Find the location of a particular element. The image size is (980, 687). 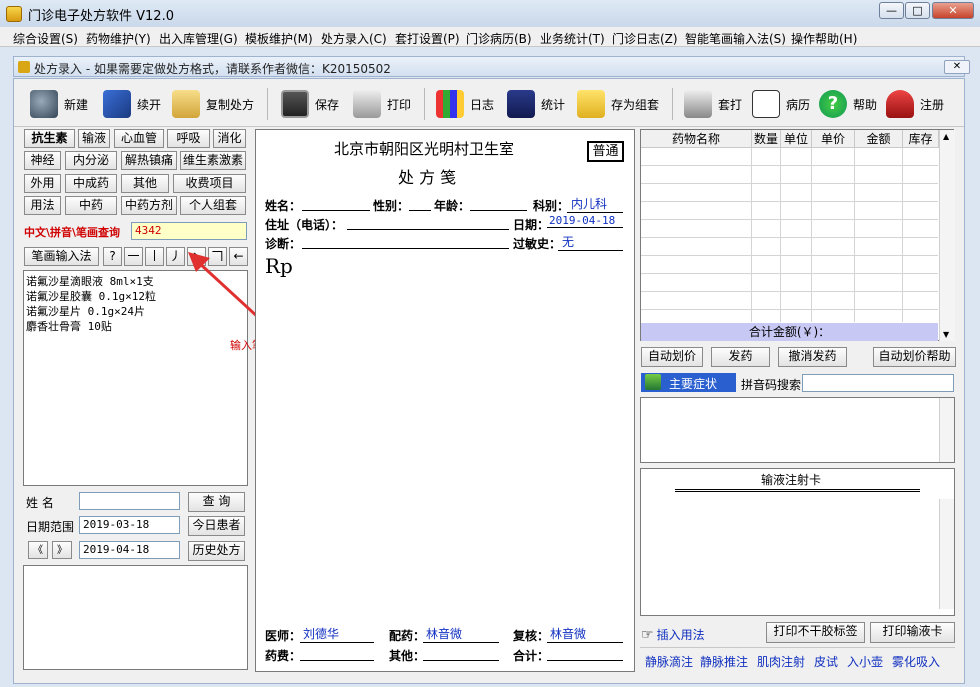

column-header: 金额 is located at coordinates (879, 139).